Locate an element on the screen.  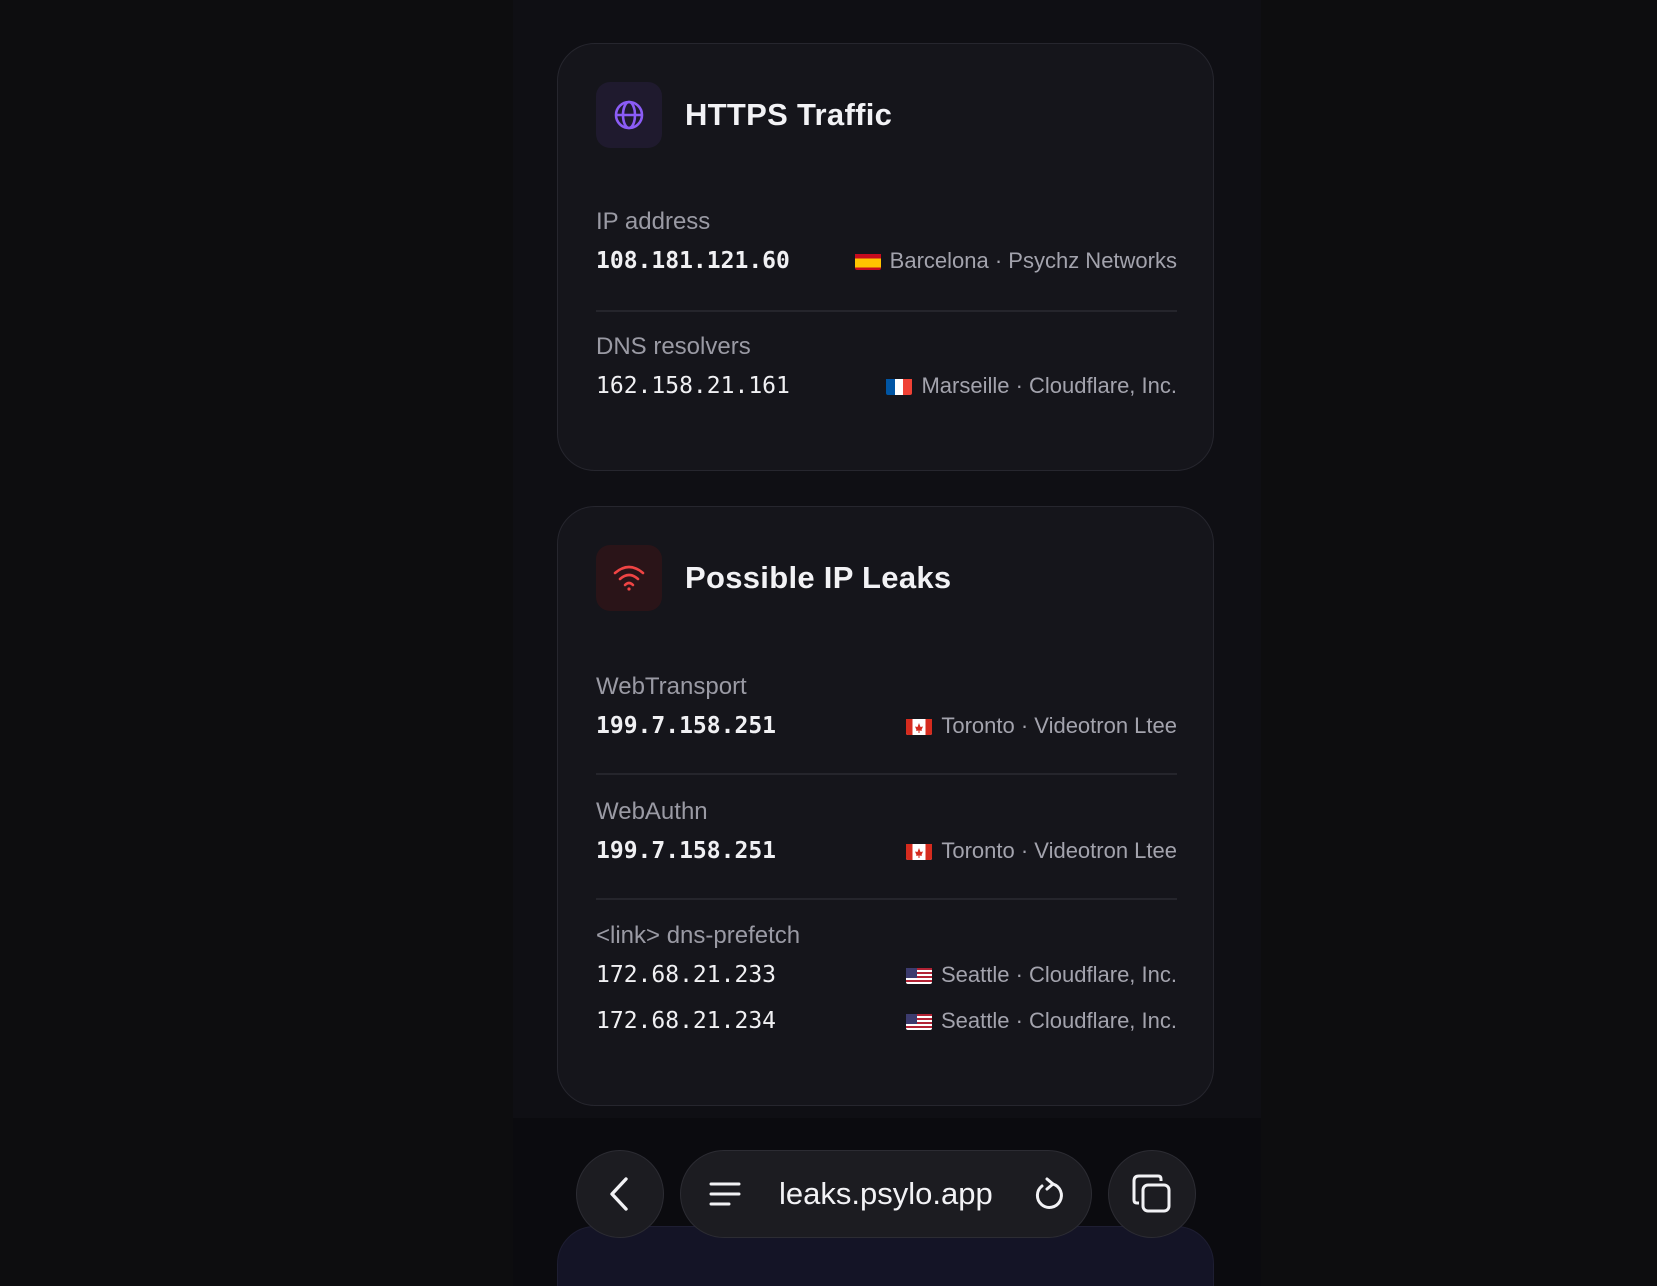
location: Barcelona · Psychz Networks is located at coordinates (1015, 261).